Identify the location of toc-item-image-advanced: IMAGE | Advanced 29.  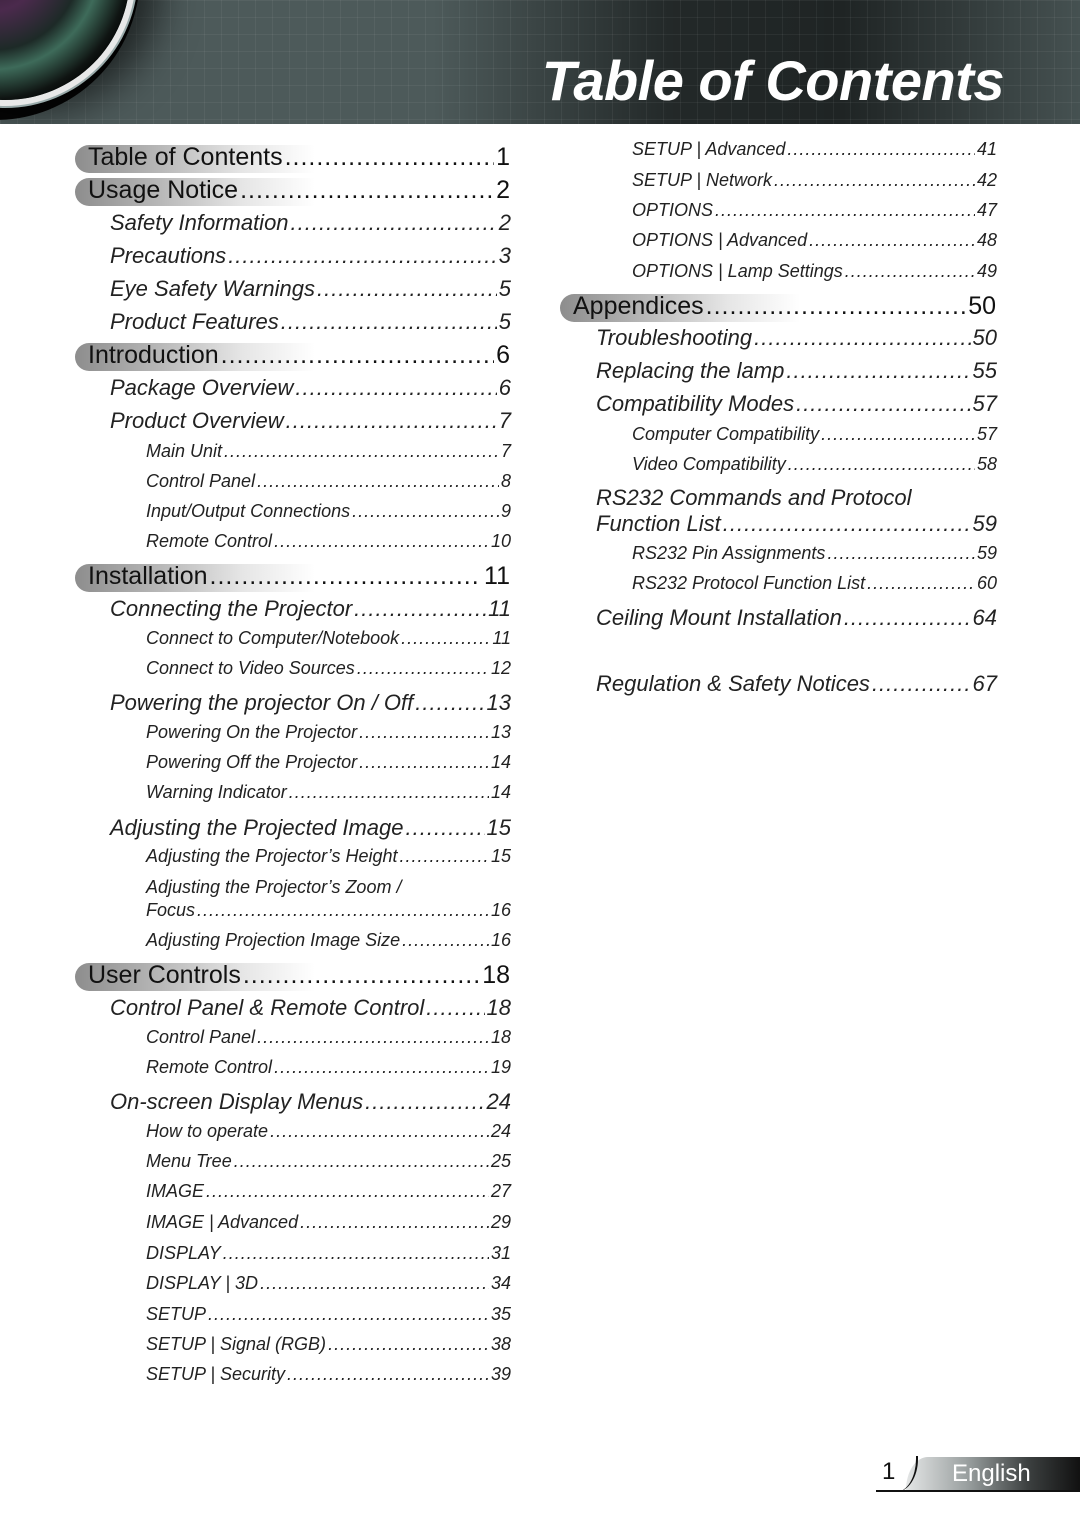
(328, 1222).